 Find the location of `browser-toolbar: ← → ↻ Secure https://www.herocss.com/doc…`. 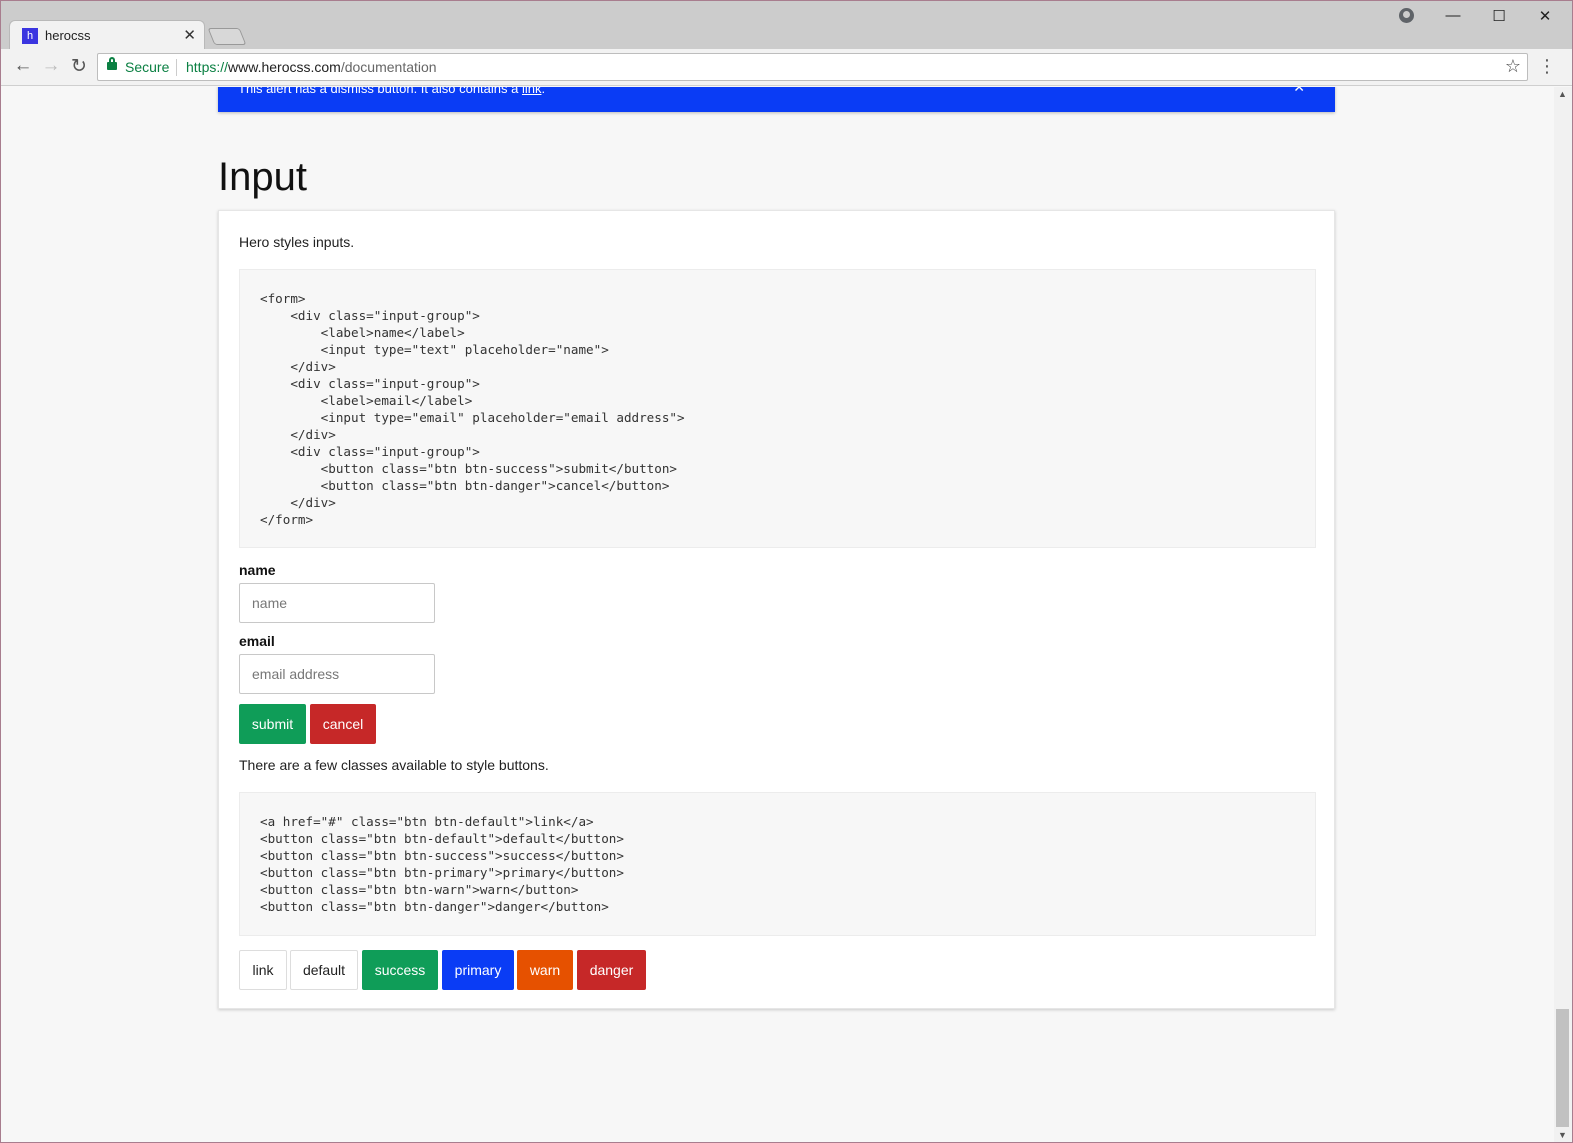

browser-toolbar: ← → ↻ Secure https://www.herocss.com/doc… is located at coordinates (786, 67).